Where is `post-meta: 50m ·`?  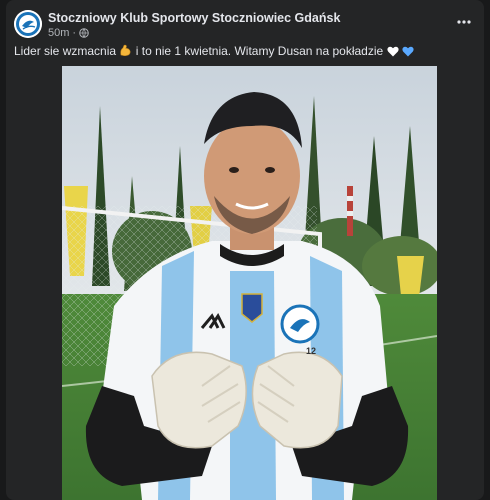
post-meta: 50m · is located at coordinates (68, 33).